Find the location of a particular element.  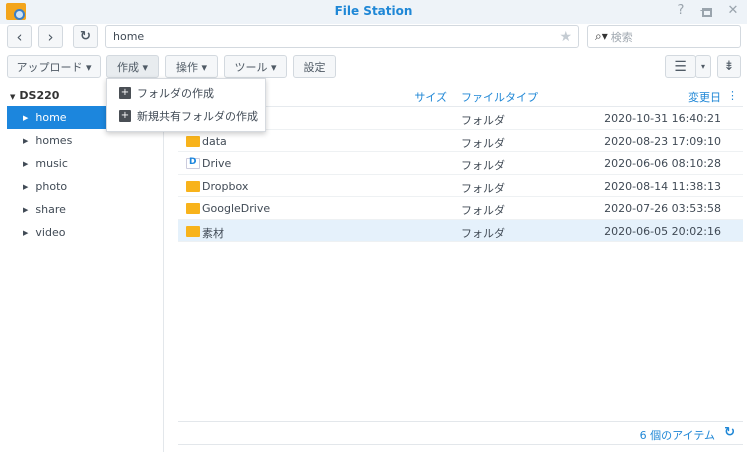

help-icon: ? is located at coordinates (681, 10).